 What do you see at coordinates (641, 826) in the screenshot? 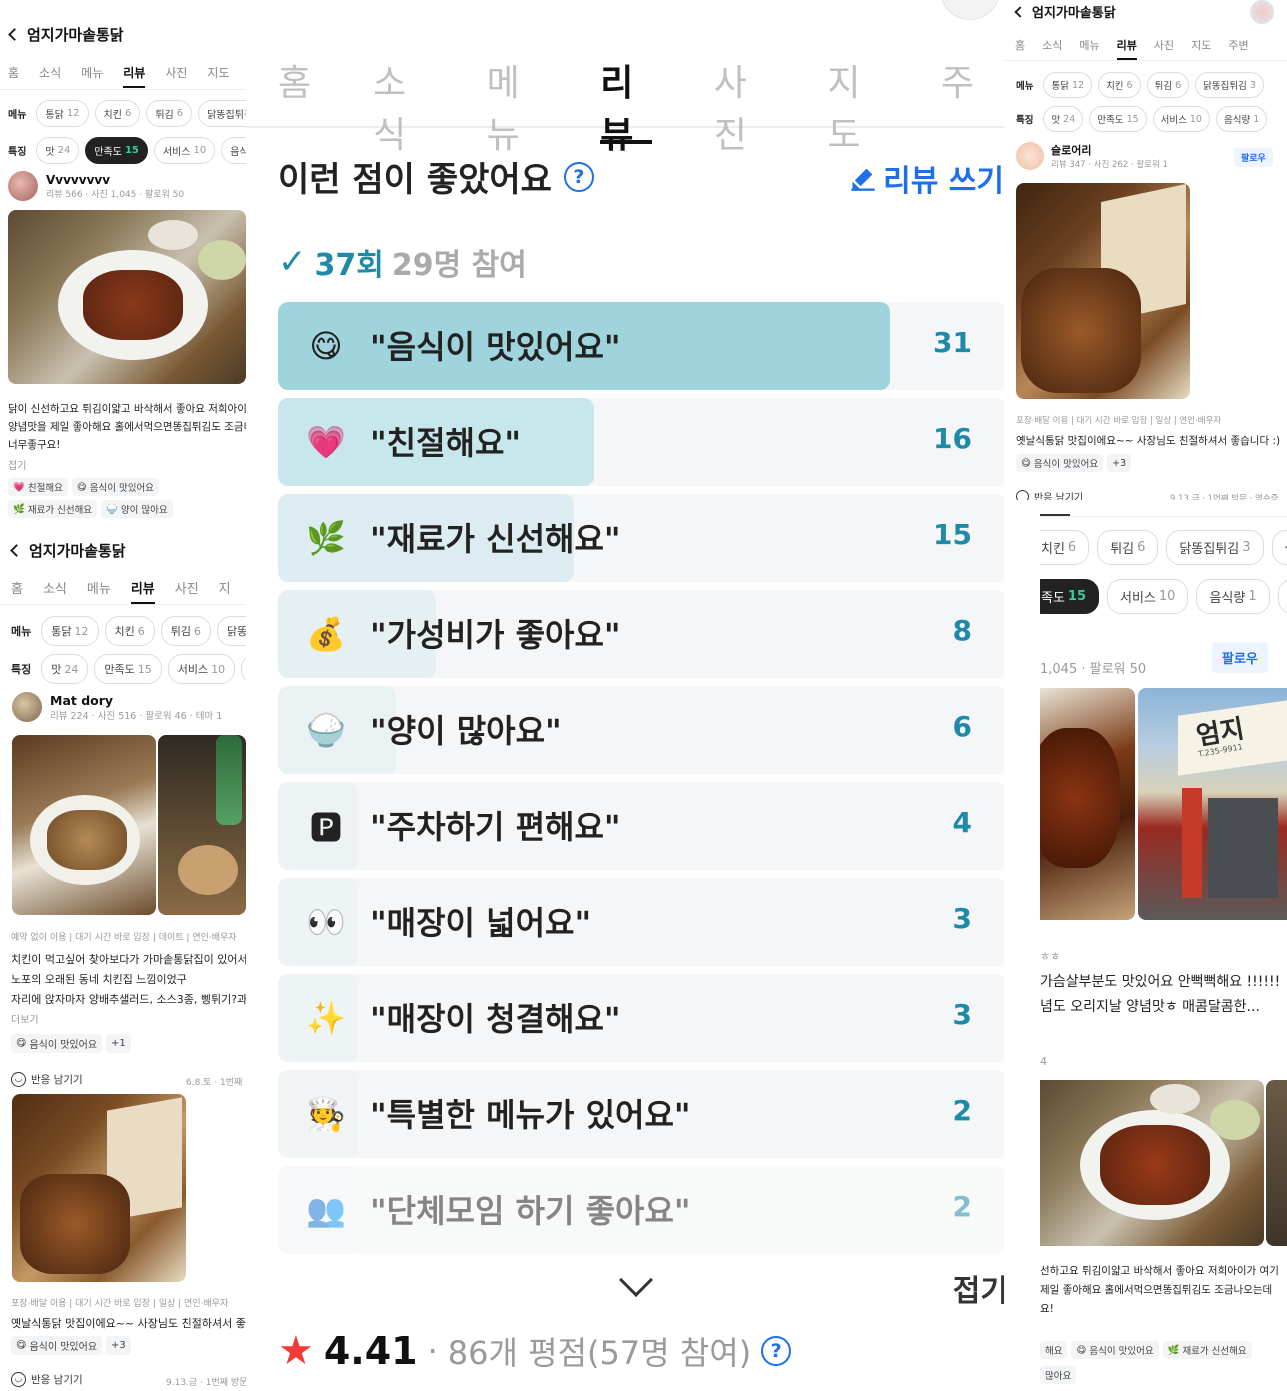
I see `keyword-bar: 🅿 "주차하기 편해요" 4` at bounding box center [641, 826].